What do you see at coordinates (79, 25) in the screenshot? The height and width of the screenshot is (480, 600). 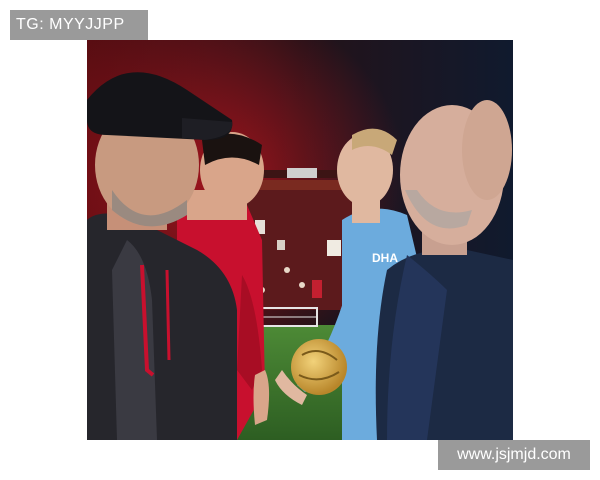 I see `telegram-watermark: TG: MYYJJPP` at bounding box center [79, 25].